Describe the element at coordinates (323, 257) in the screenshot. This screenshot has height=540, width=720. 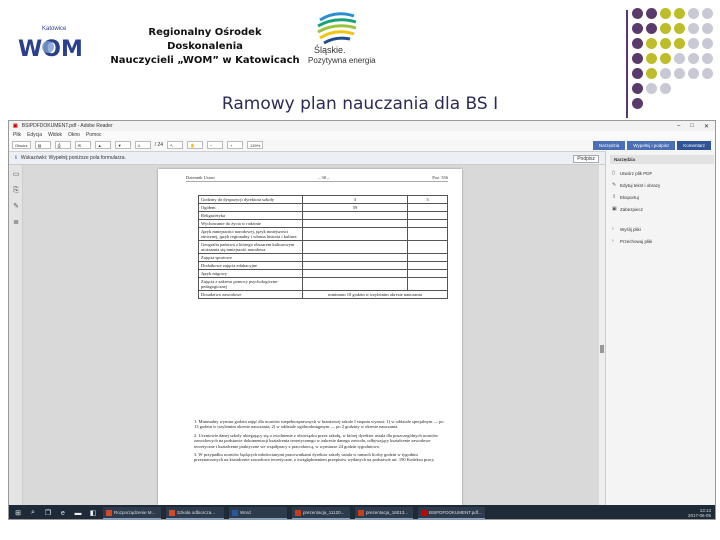
I see `table-row: Zajęcia sportowe` at that location.